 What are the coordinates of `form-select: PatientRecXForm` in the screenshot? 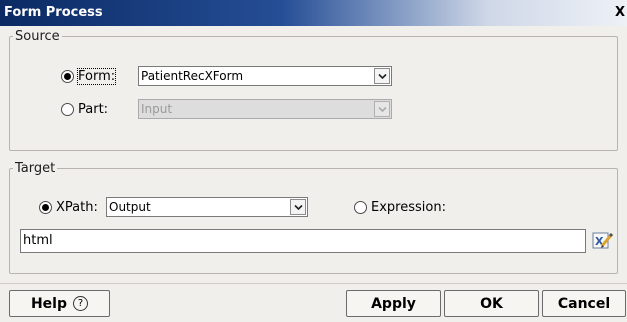 It's located at (265, 76).